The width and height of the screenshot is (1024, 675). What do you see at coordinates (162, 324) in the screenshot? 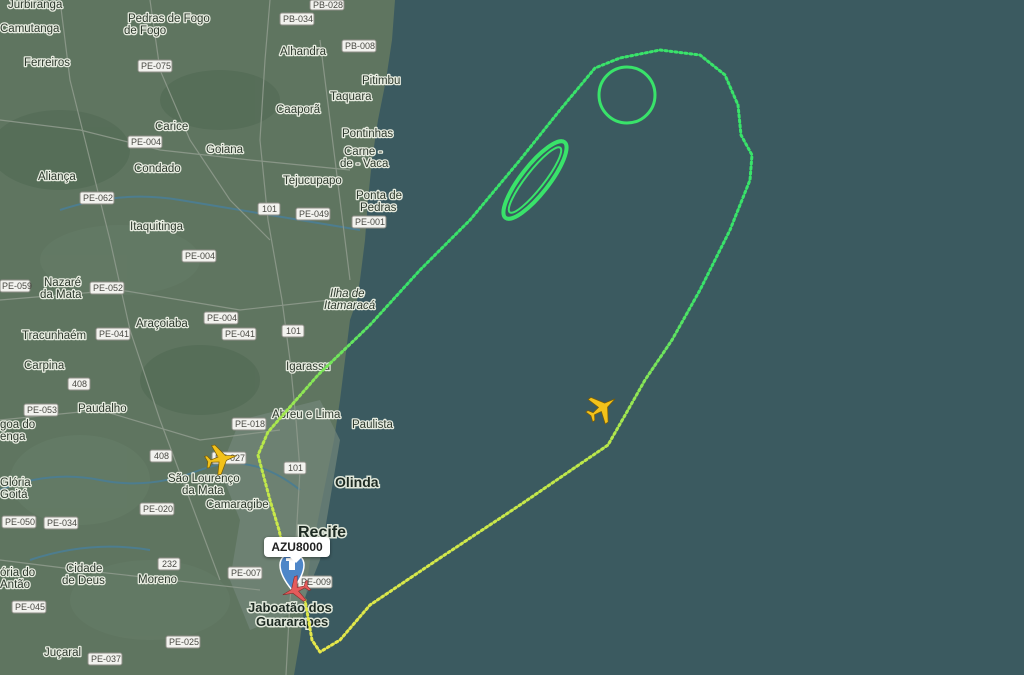
I see `place-label: Araçoiaba` at bounding box center [162, 324].